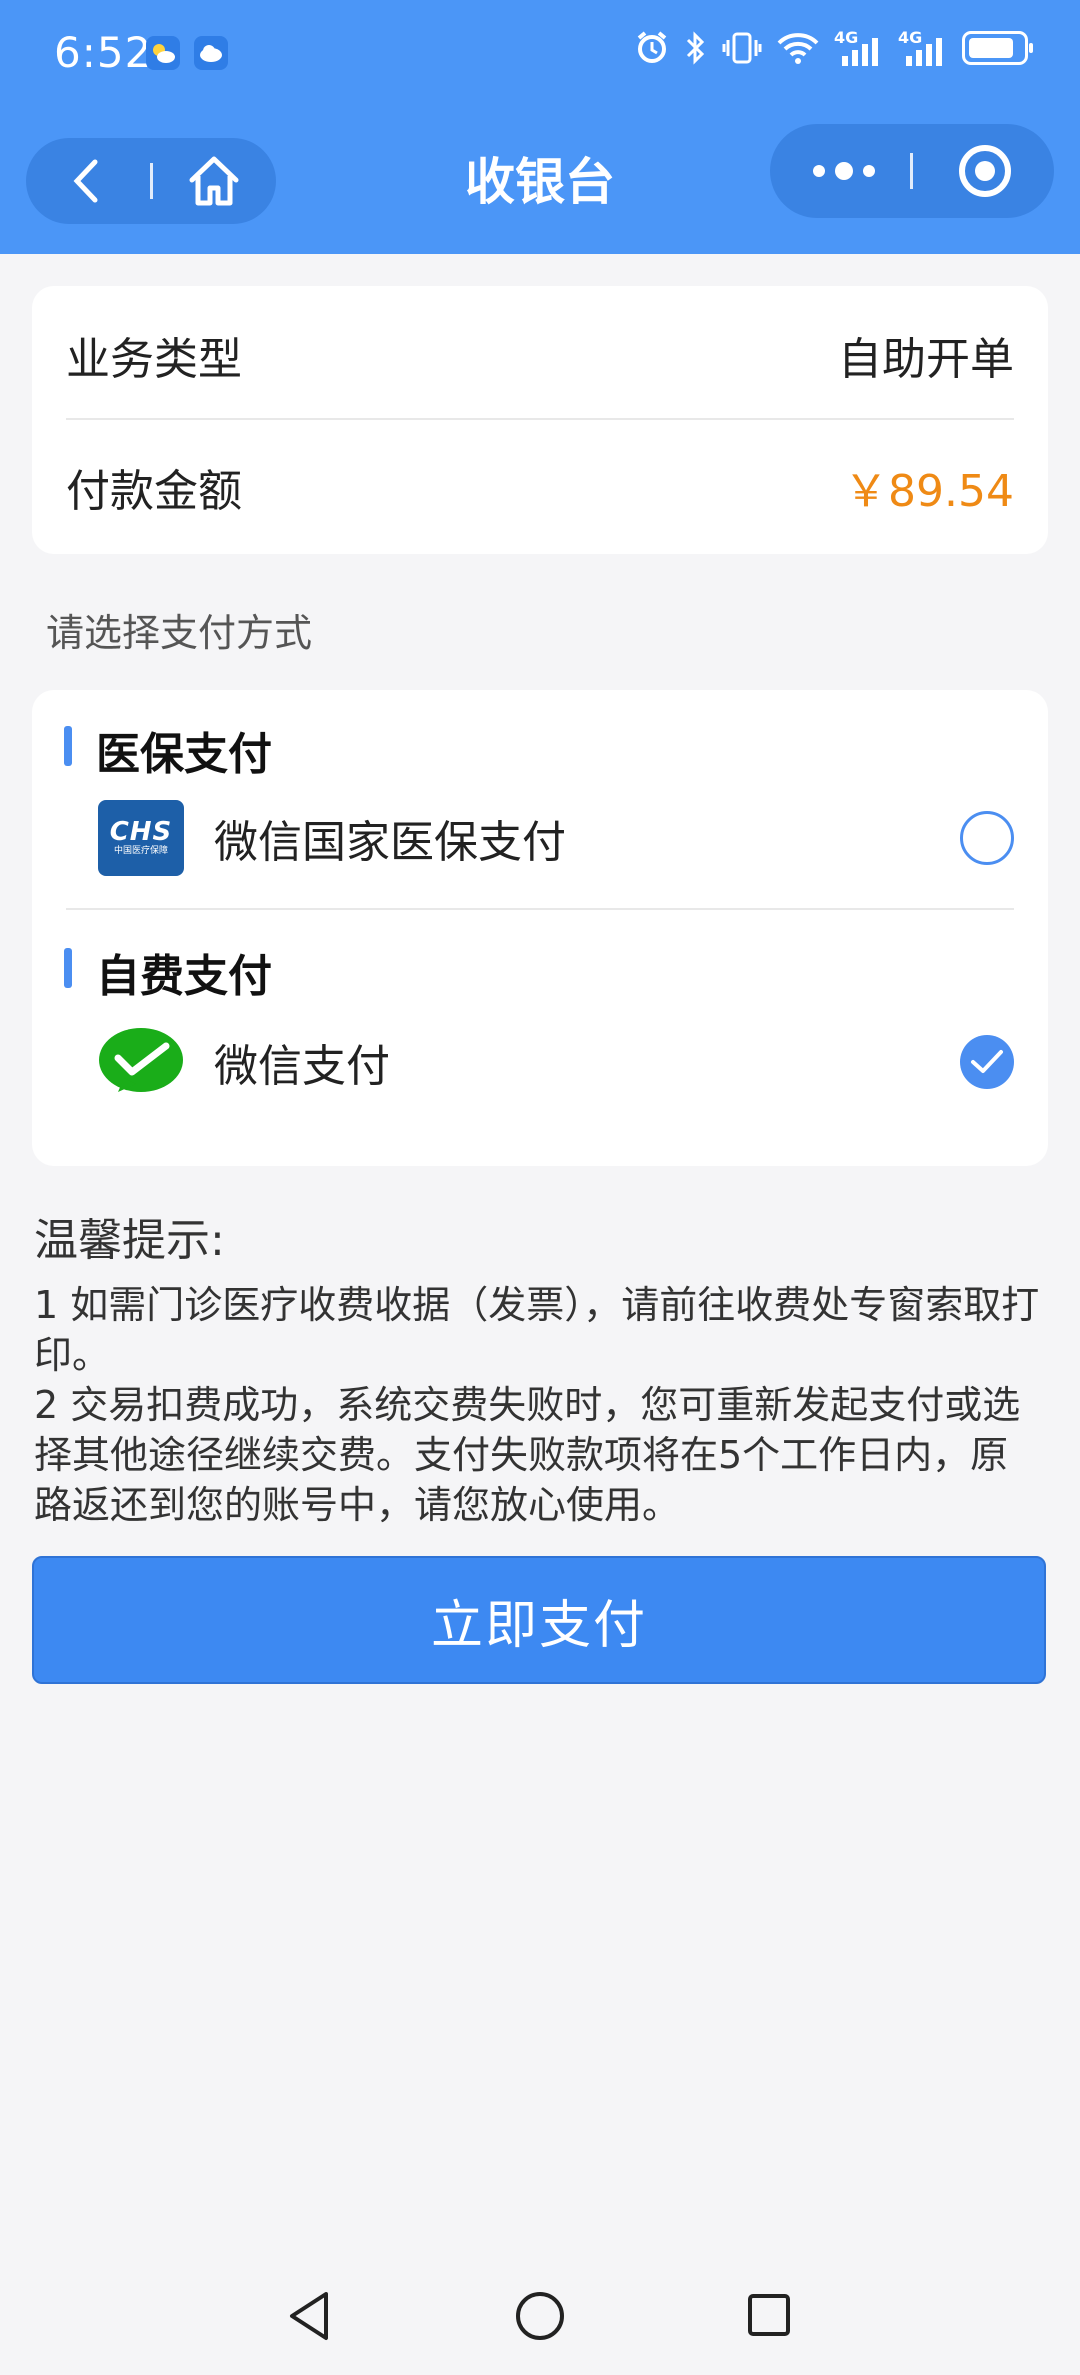 The image size is (1080, 2375). Describe the element at coordinates (163, 53) in the screenshot. I see `weather-sun-icon` at that location.